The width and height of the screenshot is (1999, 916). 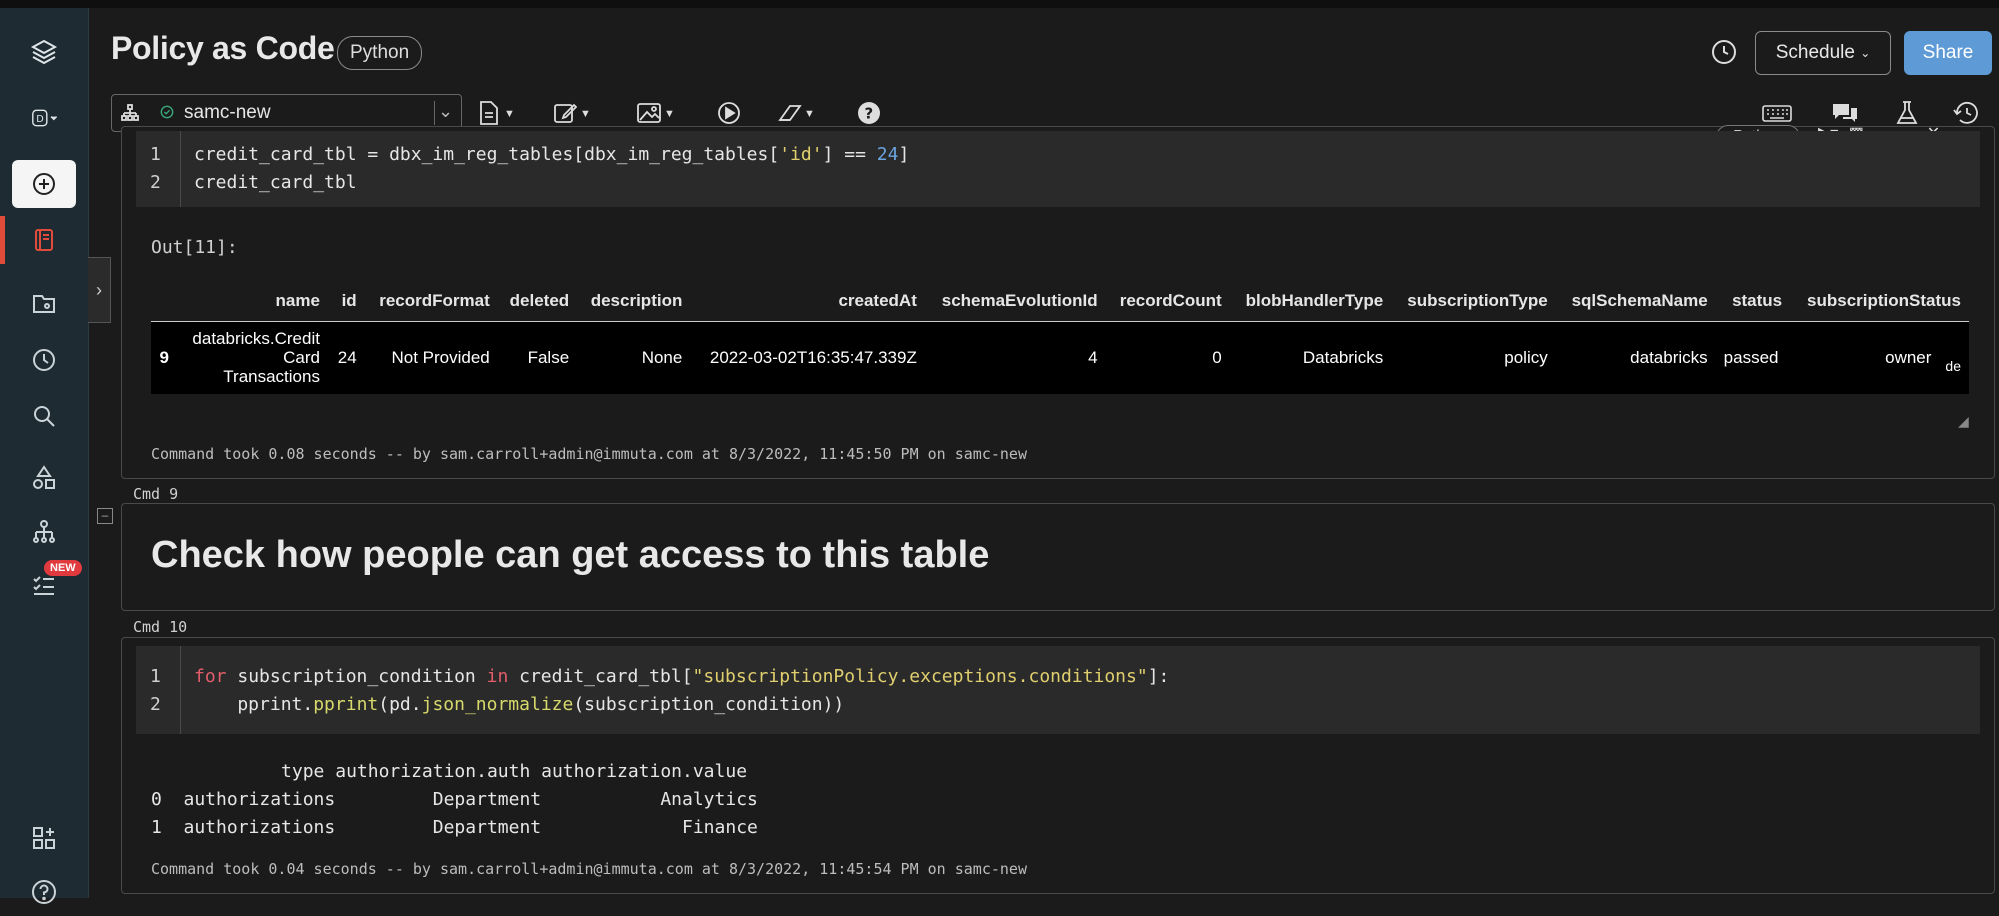 What do you see at coordinates (349, 300) in the screenshot?
I see `column-header: id` at bounding box center [349, 300].